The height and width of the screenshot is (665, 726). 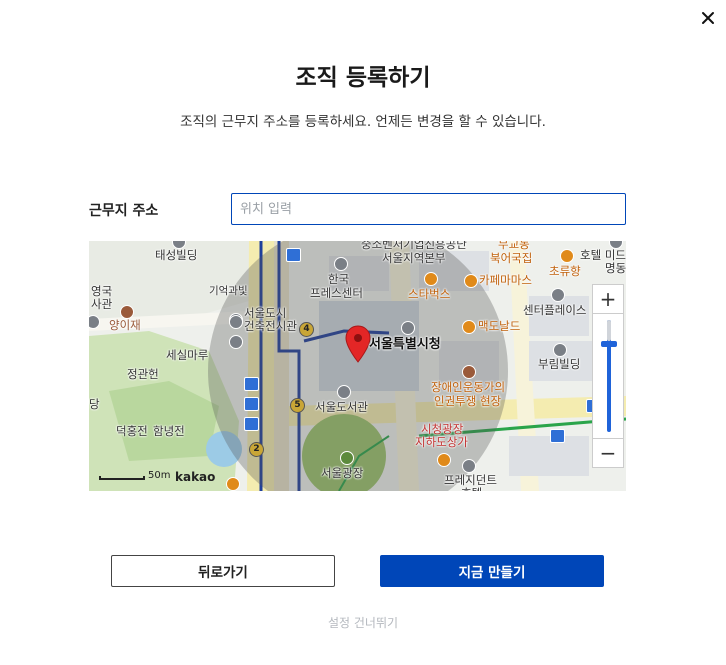 I want to click on map-label: 덕홍전, so click(x=132, y=431).